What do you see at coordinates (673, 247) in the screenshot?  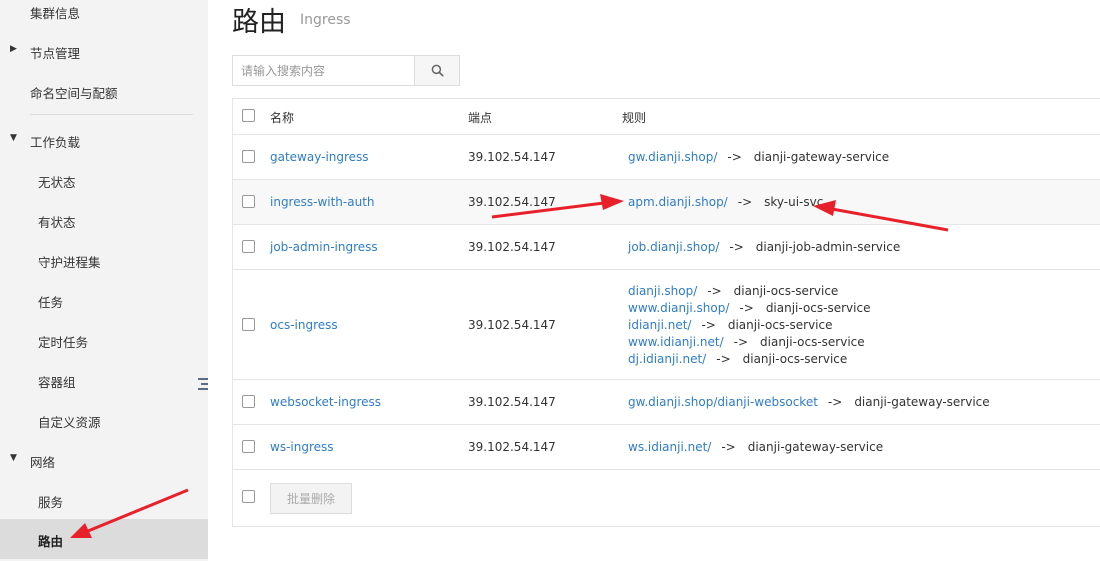 I see `rule-host-link: job.dianji.shop/` at bounding box center [673, 247].